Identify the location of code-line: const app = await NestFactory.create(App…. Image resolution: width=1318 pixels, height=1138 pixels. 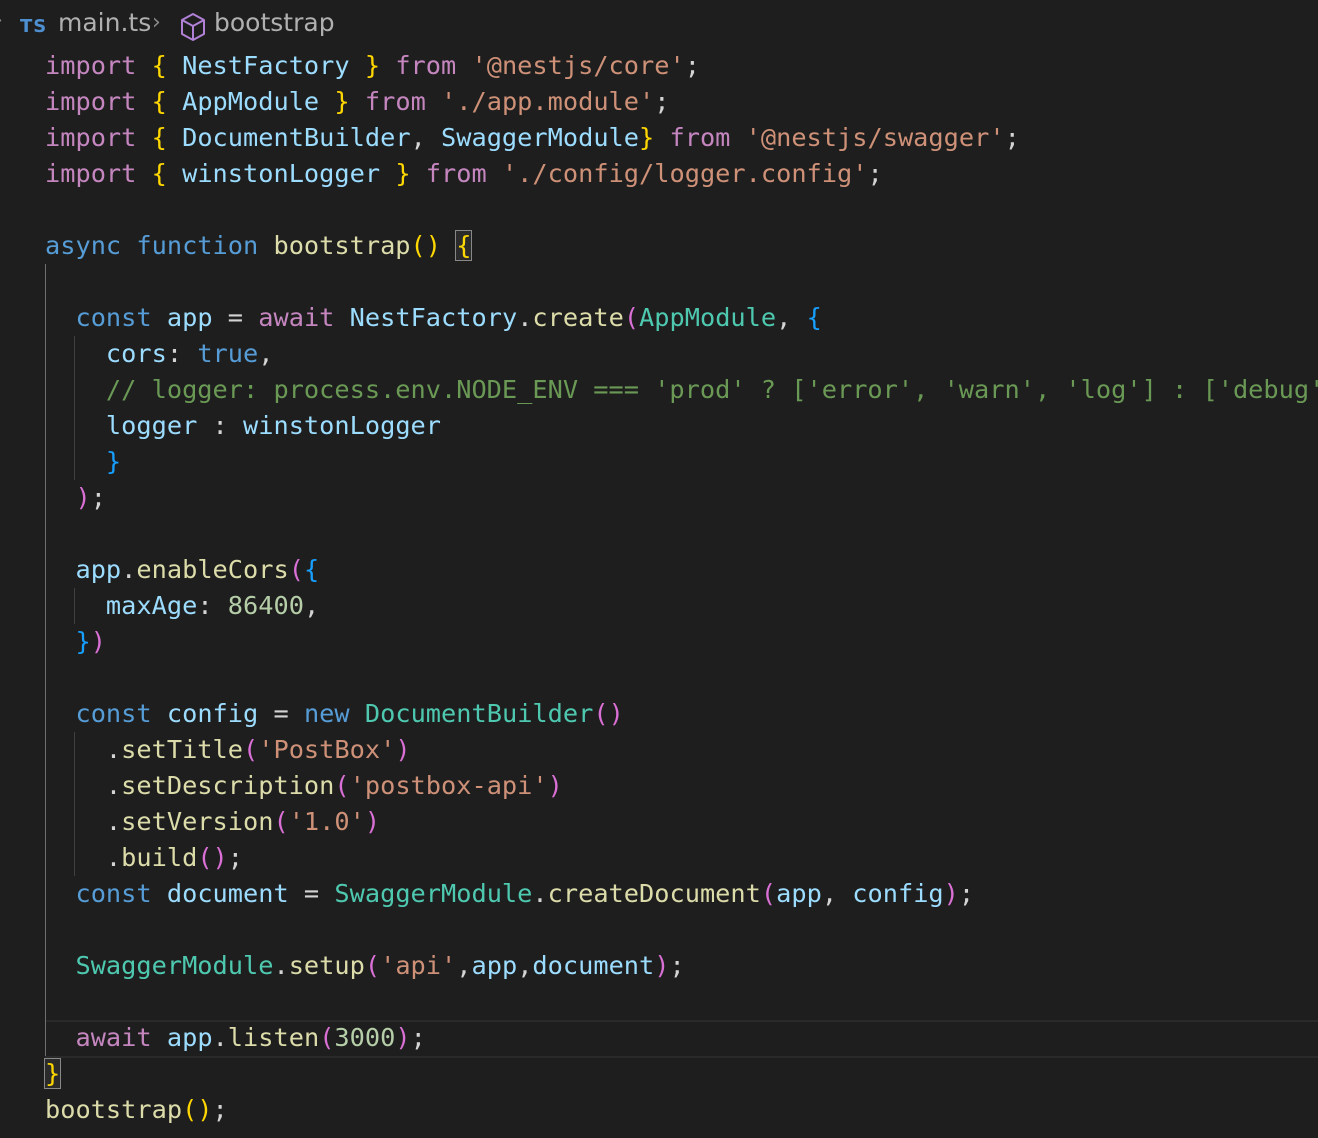
(681, 318).